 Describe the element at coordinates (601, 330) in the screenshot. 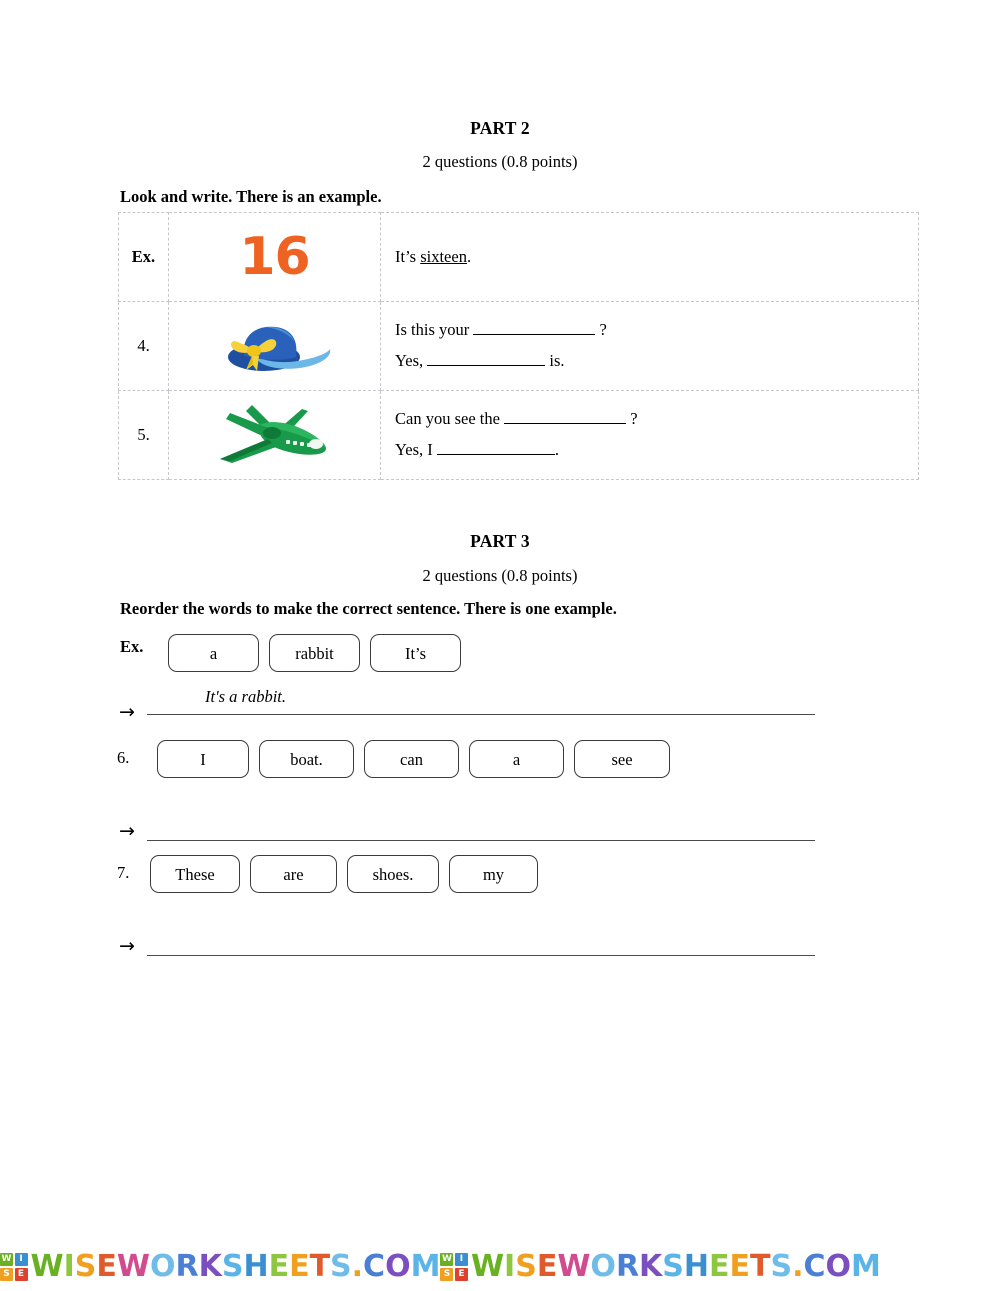

I see `q4-line1-post: ?` at that location.